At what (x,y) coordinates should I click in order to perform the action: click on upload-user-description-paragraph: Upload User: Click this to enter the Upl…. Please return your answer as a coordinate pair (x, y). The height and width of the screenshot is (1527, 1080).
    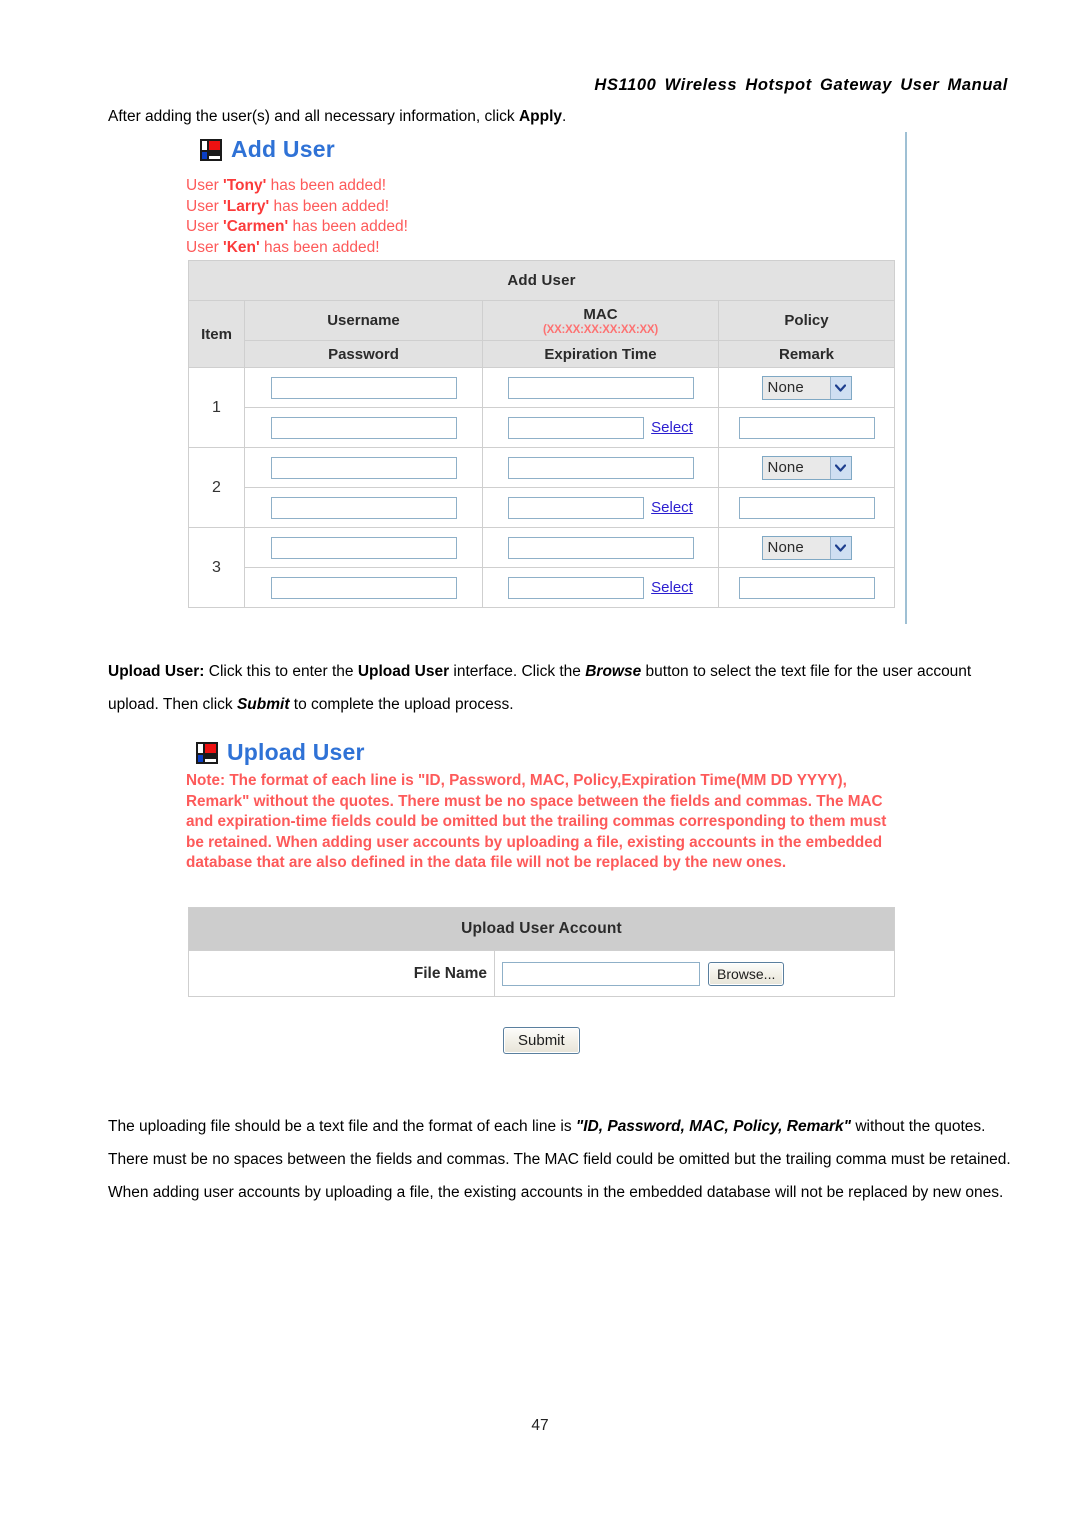
    Looking at the image, I should click on (561, 688).